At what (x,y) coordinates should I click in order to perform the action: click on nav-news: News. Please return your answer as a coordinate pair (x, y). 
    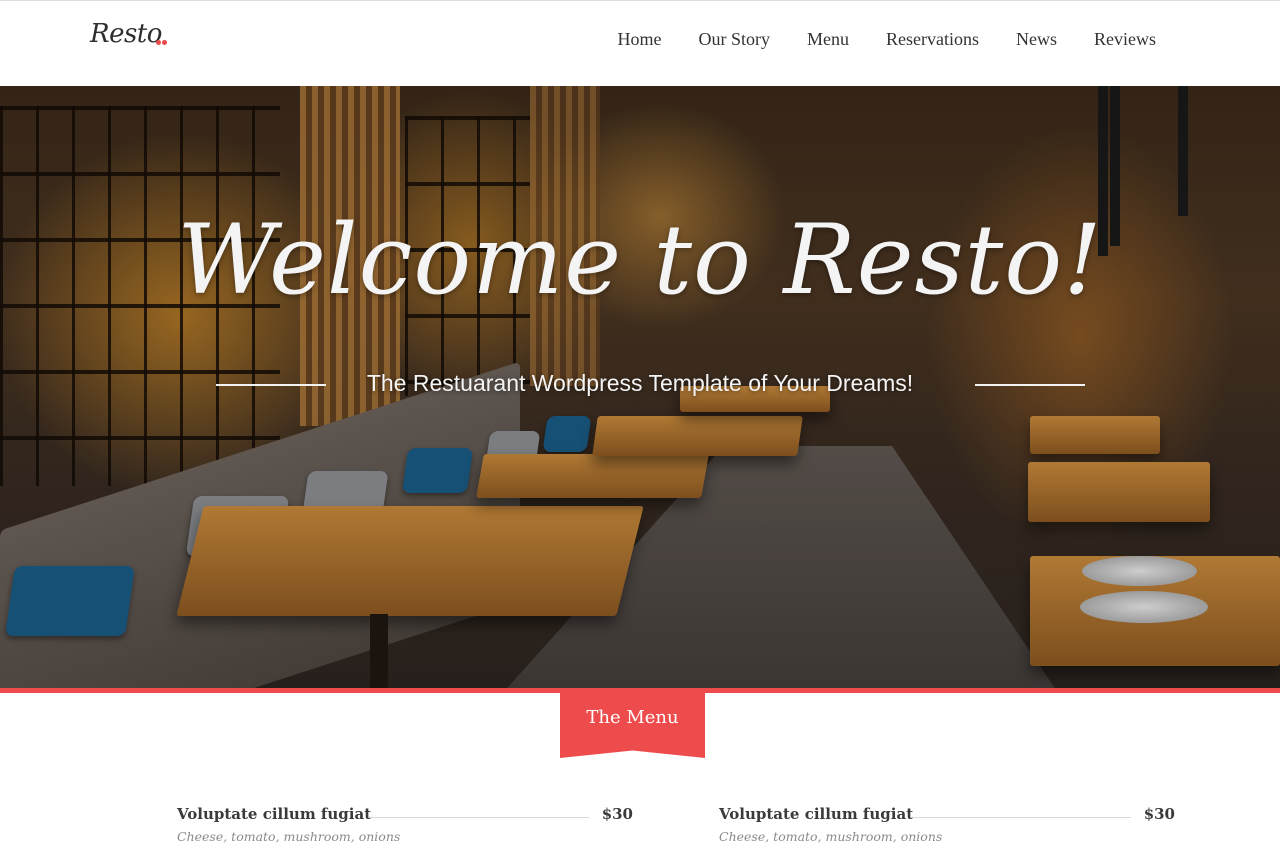
    Looking at the image, I should click on (1036, 39).